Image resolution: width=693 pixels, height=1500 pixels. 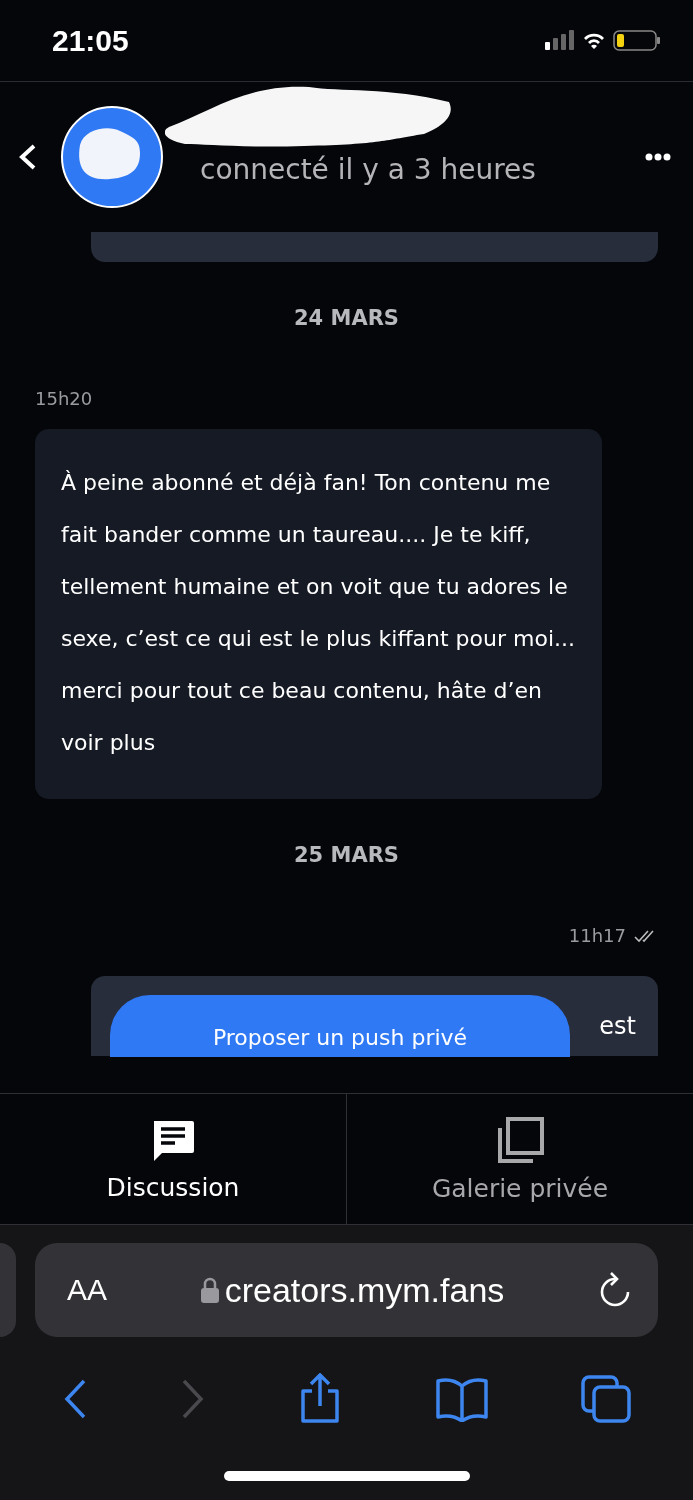 What do you see at coordinates (173, 1159) in the screenshot?
I see `tab: Discussion` at bounding box center [173, 1159].